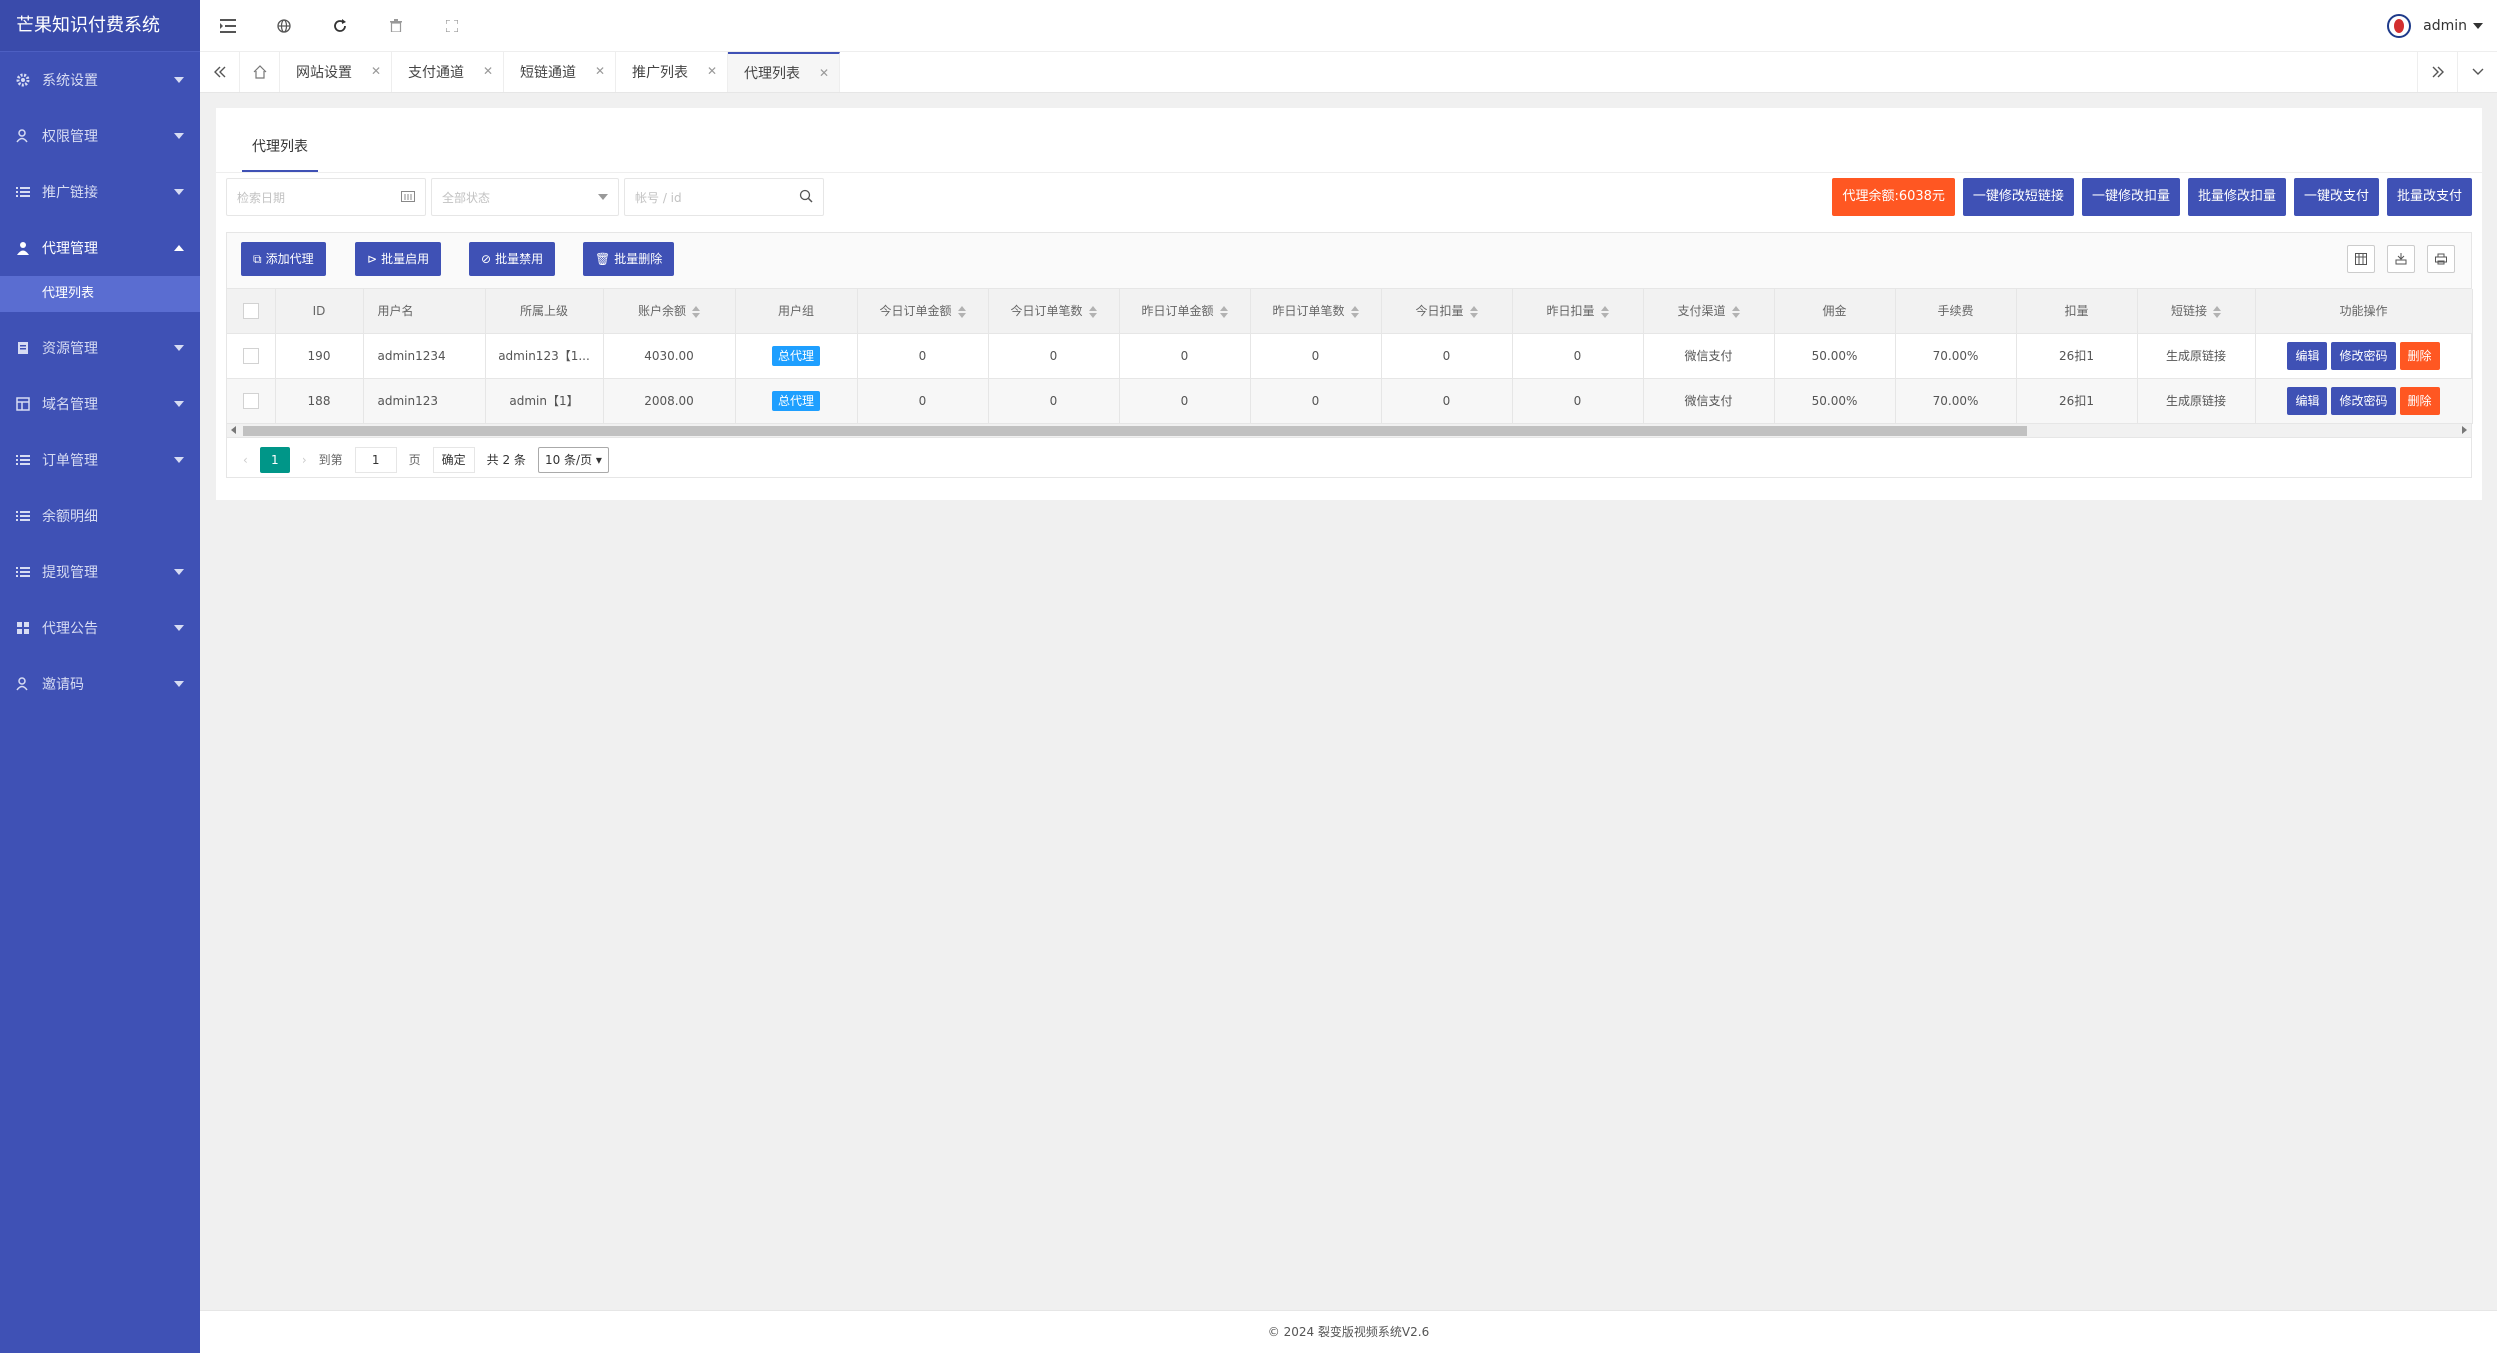  What do you see at coordinates (448, 72) in the screenshot?
I see `tab-payment-channel: 支付通道 ✕` at bounding box center [448, 72].